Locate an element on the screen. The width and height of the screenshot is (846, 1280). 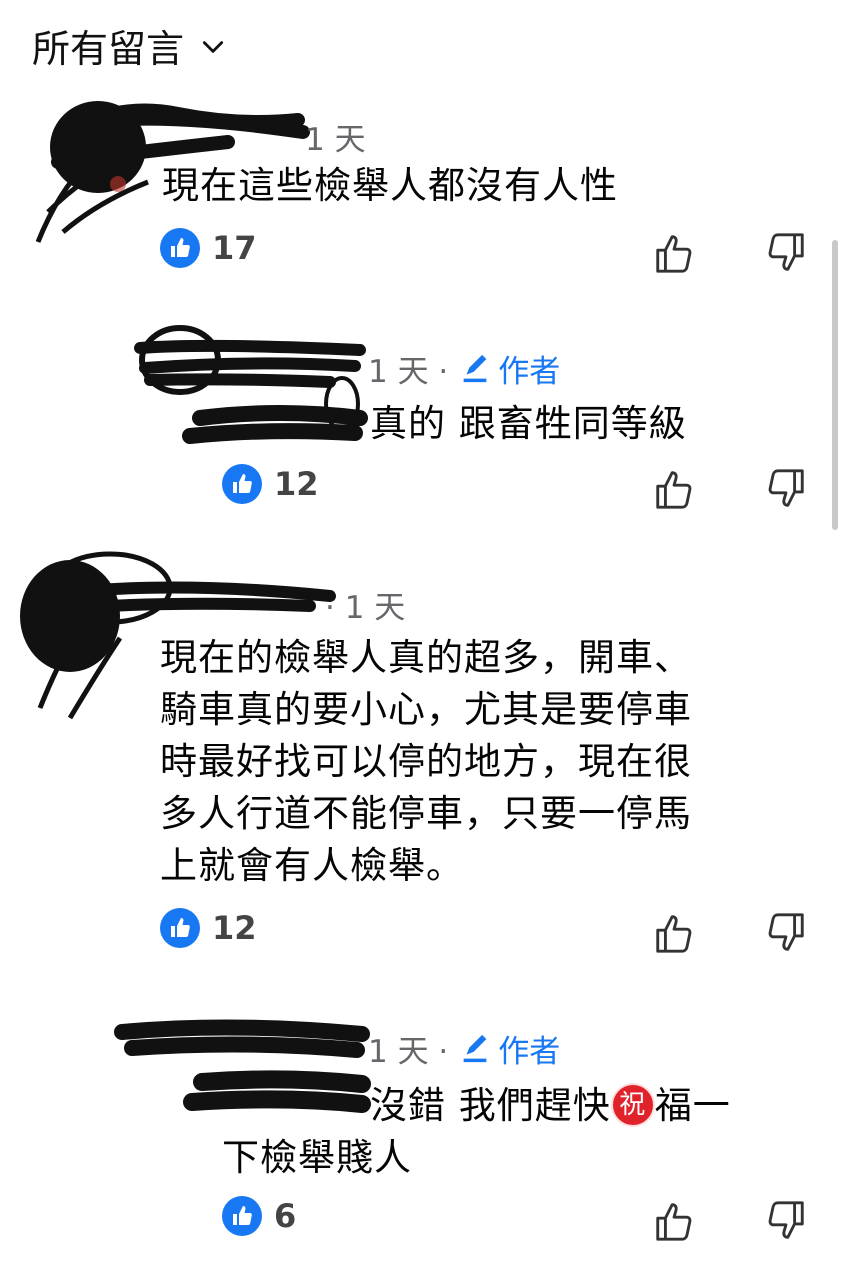
like-summary: 17 is located at coordinates (208, 248).